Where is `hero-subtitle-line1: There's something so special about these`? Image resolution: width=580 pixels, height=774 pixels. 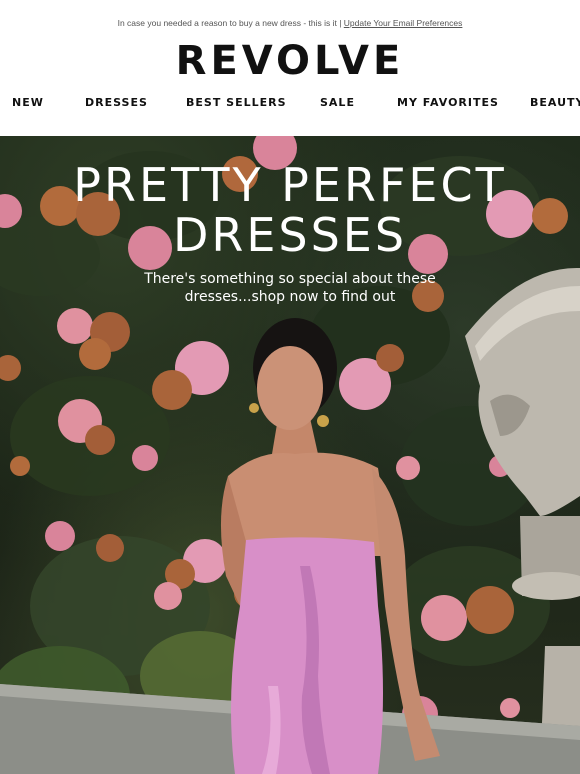
hero-subtitle-line1: There's something so special about these is located at coordinates (290, 279).